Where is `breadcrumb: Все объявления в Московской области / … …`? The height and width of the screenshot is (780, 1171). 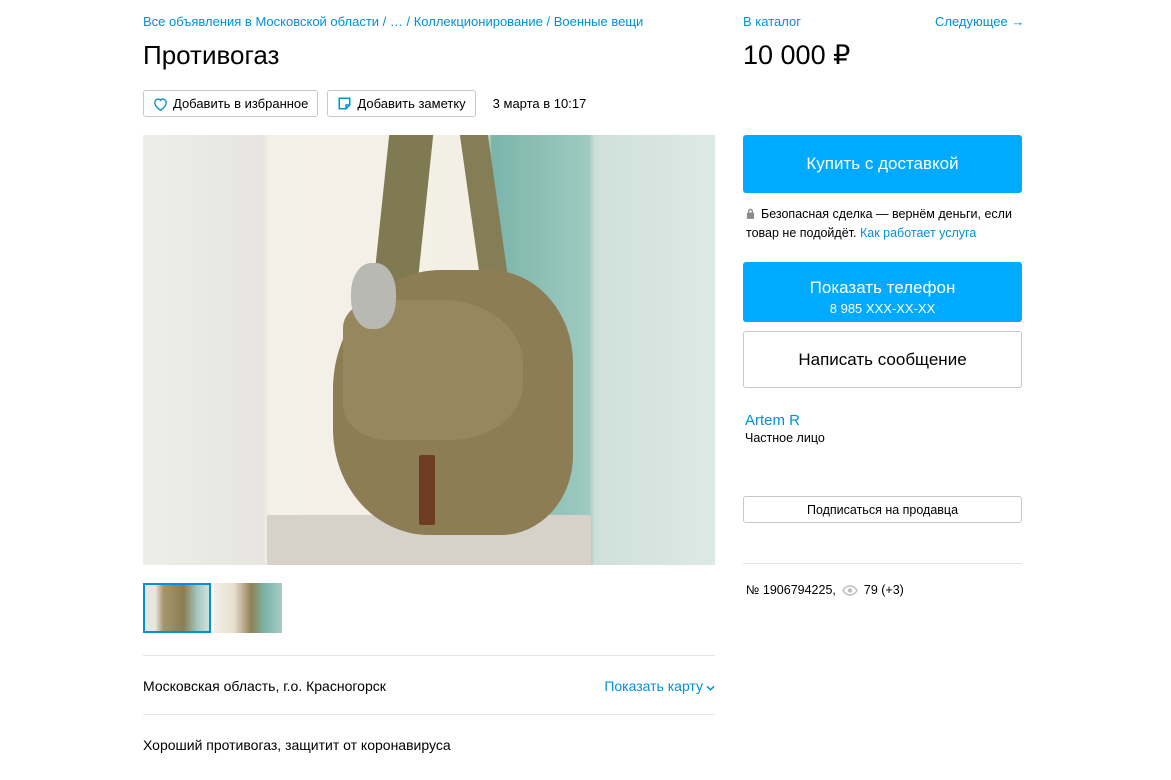 breadcrumb: Все объявления в Московской области / … … is located at coordinates (393, 21).